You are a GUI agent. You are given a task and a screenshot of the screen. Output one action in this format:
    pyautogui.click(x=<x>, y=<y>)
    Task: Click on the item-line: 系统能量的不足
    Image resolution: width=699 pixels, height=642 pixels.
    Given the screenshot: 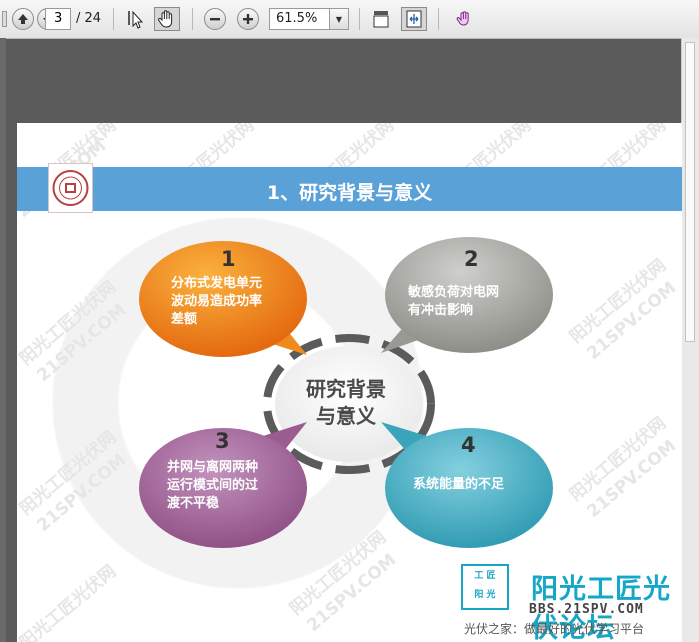 What is the action you would take?
    pyautogui.click(x=459, y=484)
    